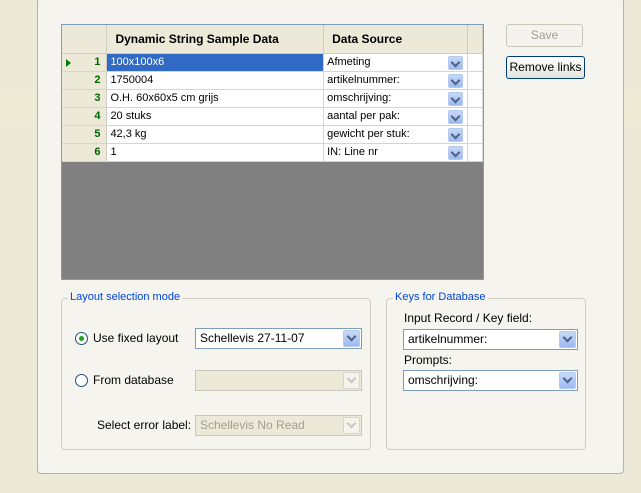 The image size is (641, 493). I want to click on data-source-value: gewicht per stuk:, so click(368, 134).